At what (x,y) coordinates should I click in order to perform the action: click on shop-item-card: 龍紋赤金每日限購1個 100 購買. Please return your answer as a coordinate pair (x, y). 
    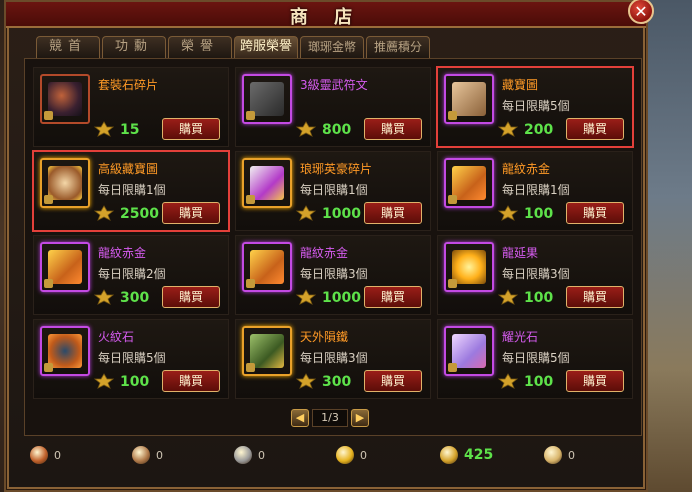
    Looking at the image, I should click on (535, 191).